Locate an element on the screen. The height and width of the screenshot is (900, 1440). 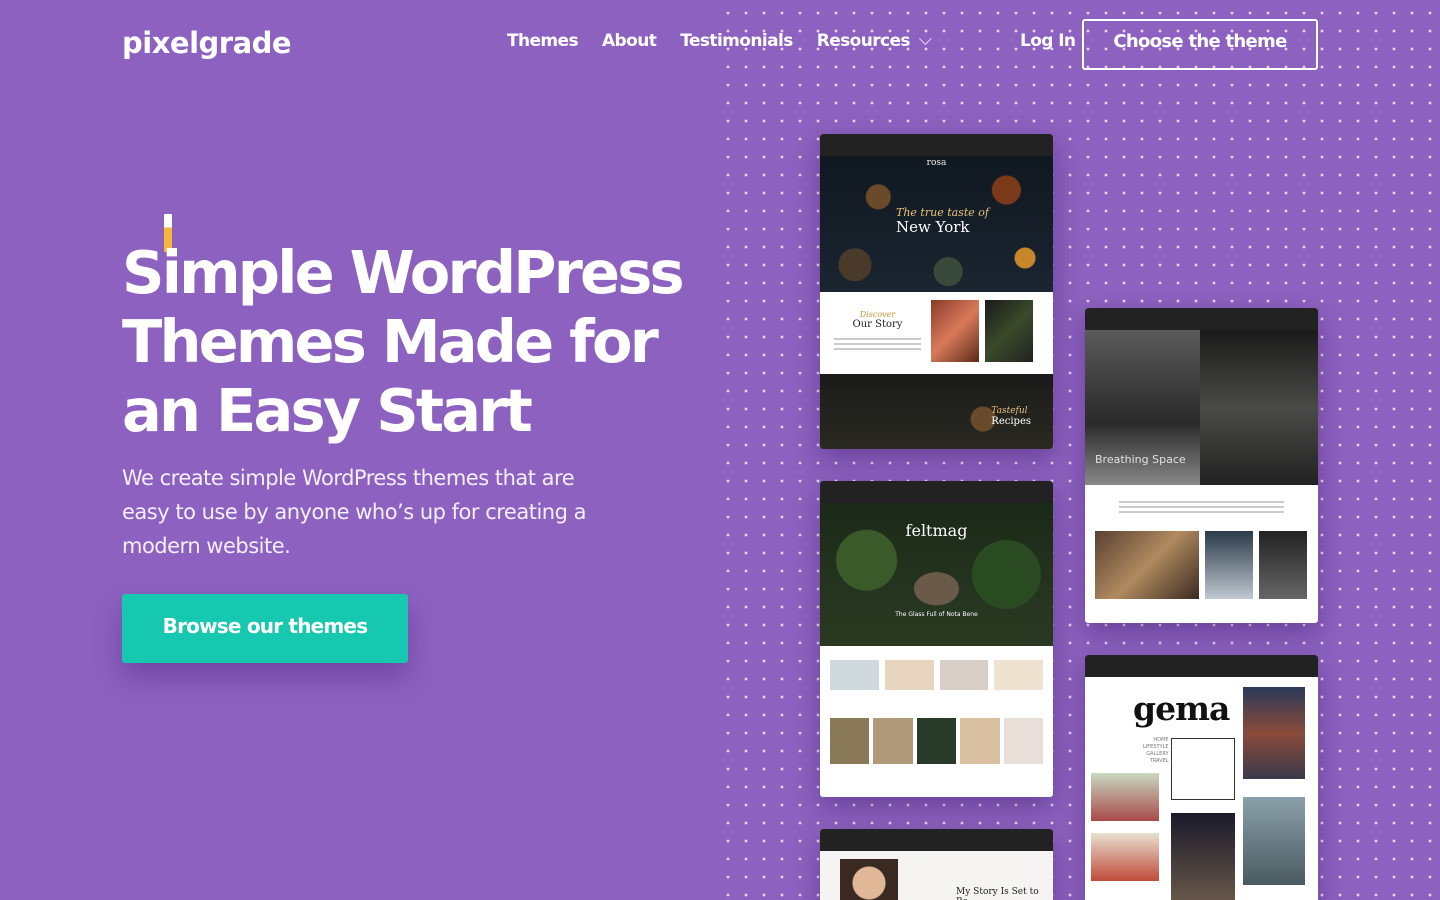
login-link: Log In is located at coordinates (1048, 41).